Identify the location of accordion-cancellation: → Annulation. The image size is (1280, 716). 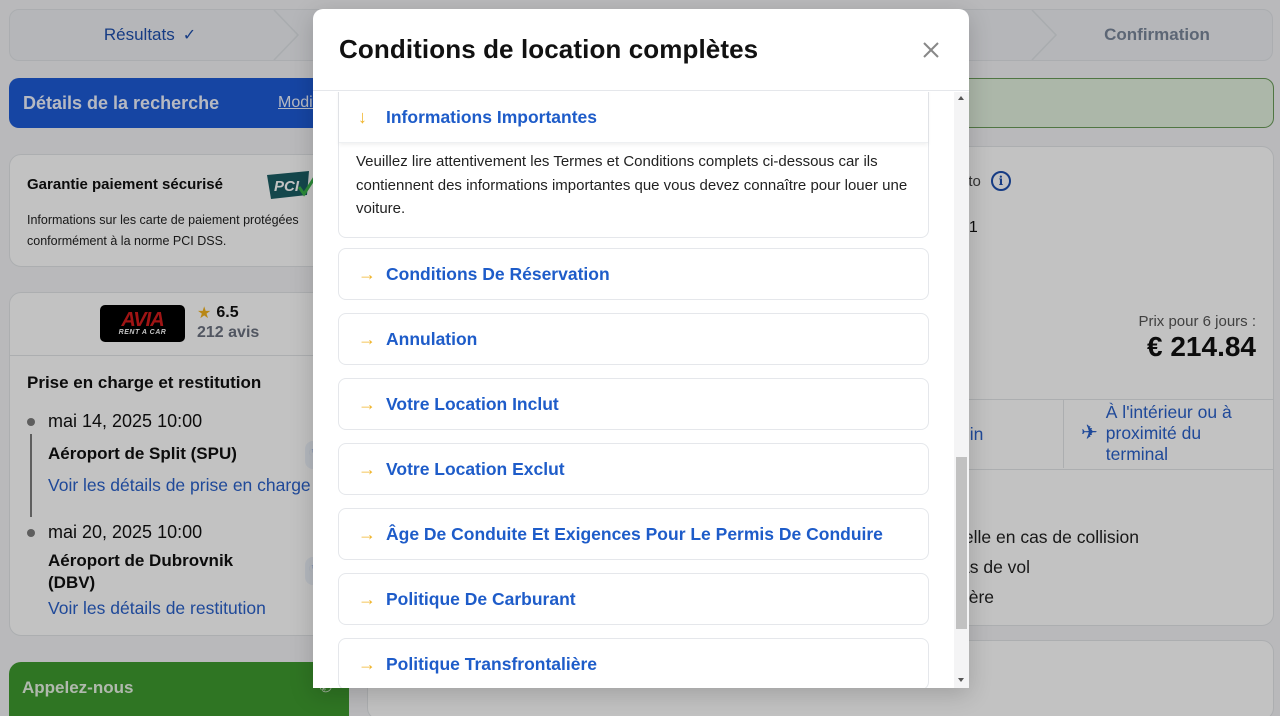
(633, 339).